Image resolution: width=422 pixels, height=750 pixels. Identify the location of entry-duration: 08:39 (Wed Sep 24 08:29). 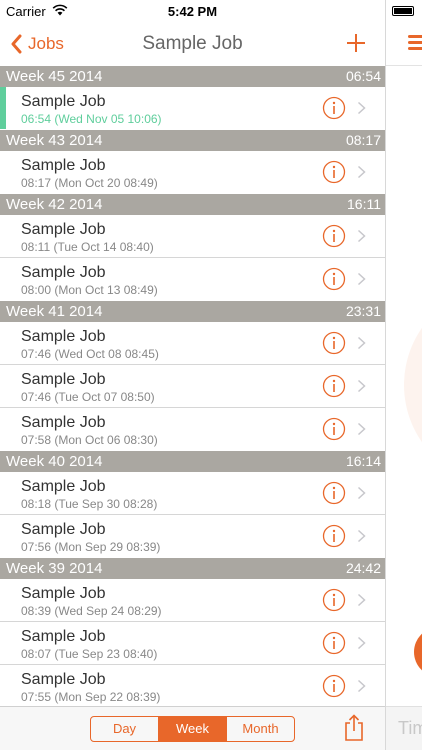
(91, 611).